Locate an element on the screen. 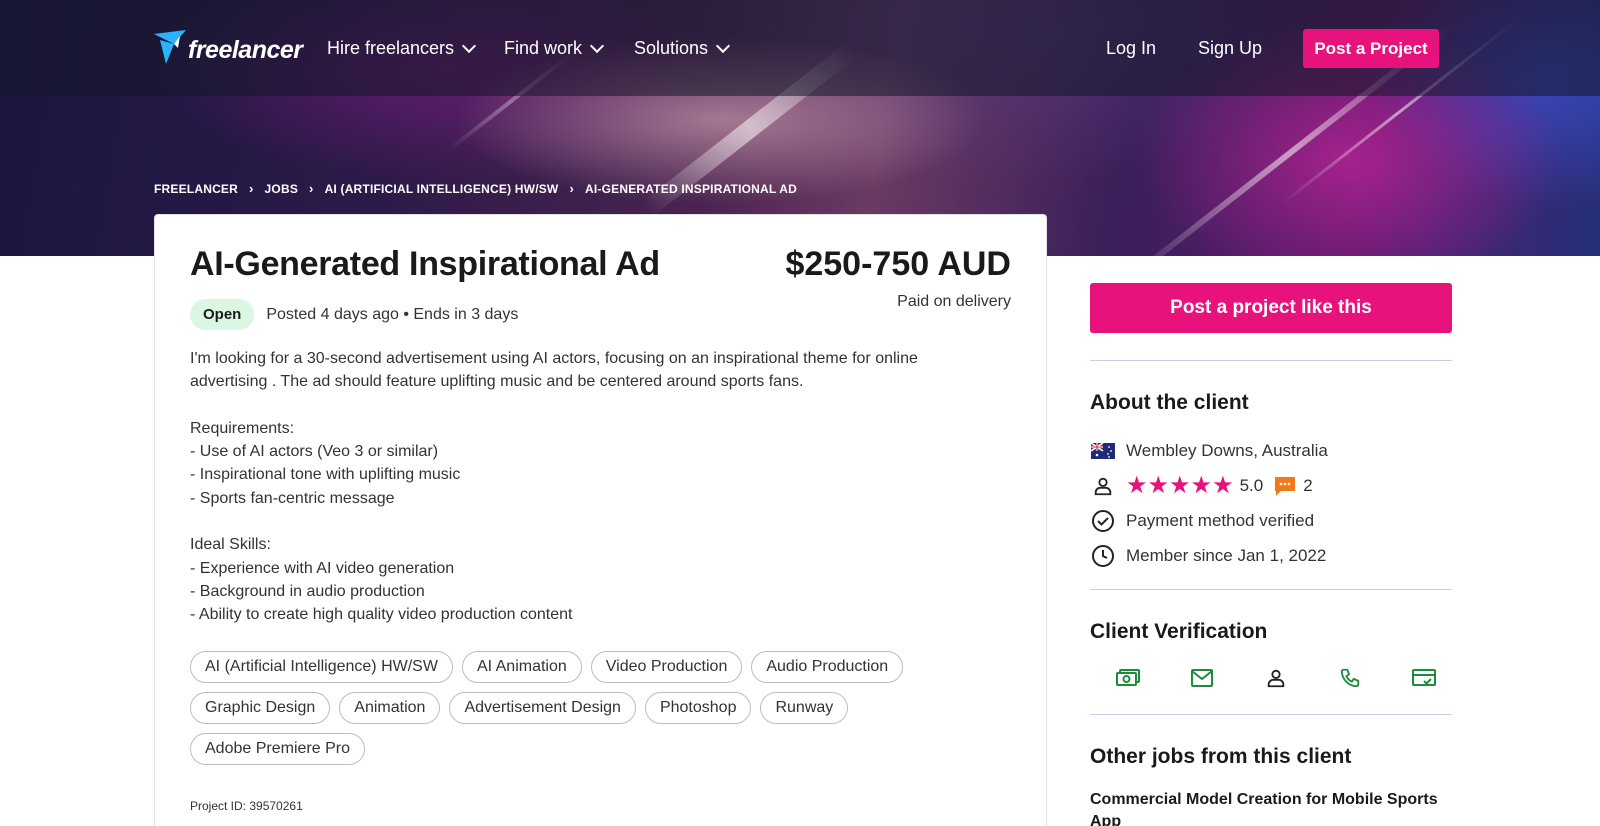  review-comment-icon is located at coordinates (1285, 486).